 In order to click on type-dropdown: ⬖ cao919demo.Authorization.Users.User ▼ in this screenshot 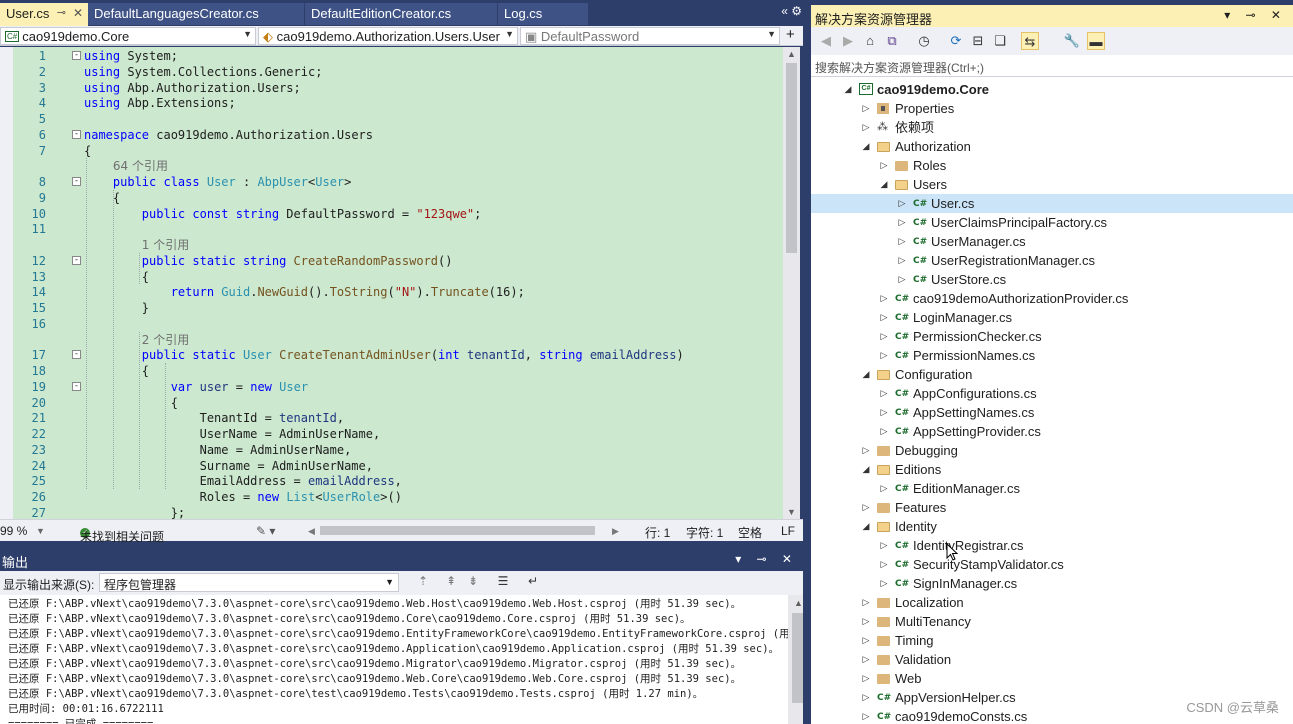, I will do `click(388, 36)`.